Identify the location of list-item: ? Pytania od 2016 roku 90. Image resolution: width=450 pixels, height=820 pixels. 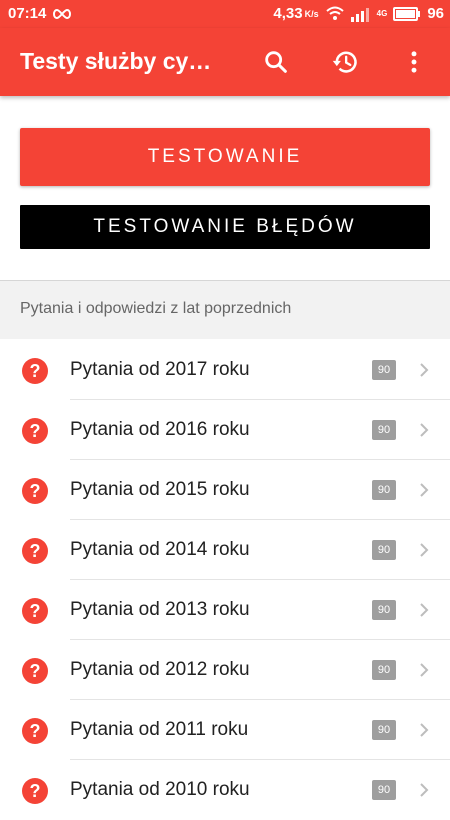
(225, 430).